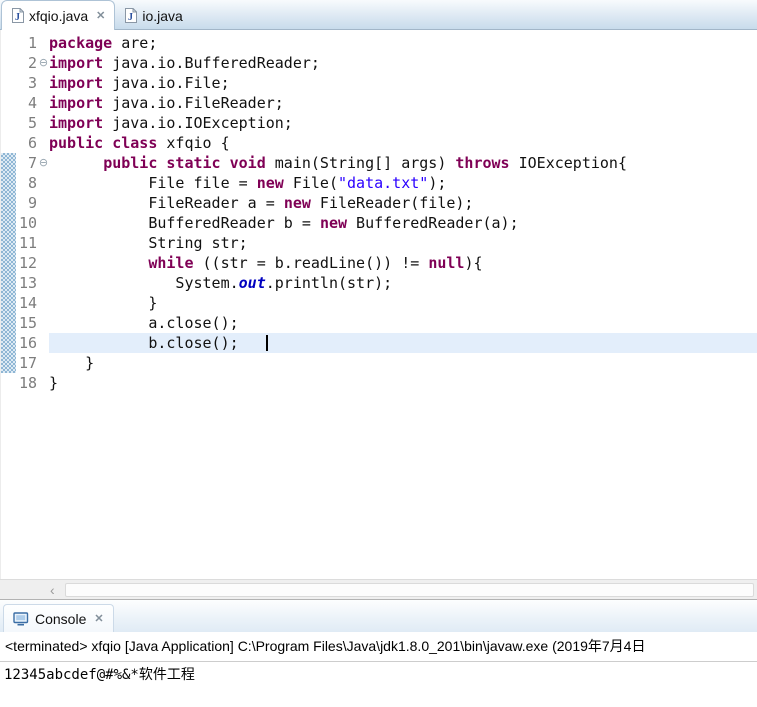 The image size is (757, 707). What do you see at coordinates (378, 684) in the screenshot?
I see `console-output: 12345abcdef@#%&*软件工程` at bounding box center [378, 684].